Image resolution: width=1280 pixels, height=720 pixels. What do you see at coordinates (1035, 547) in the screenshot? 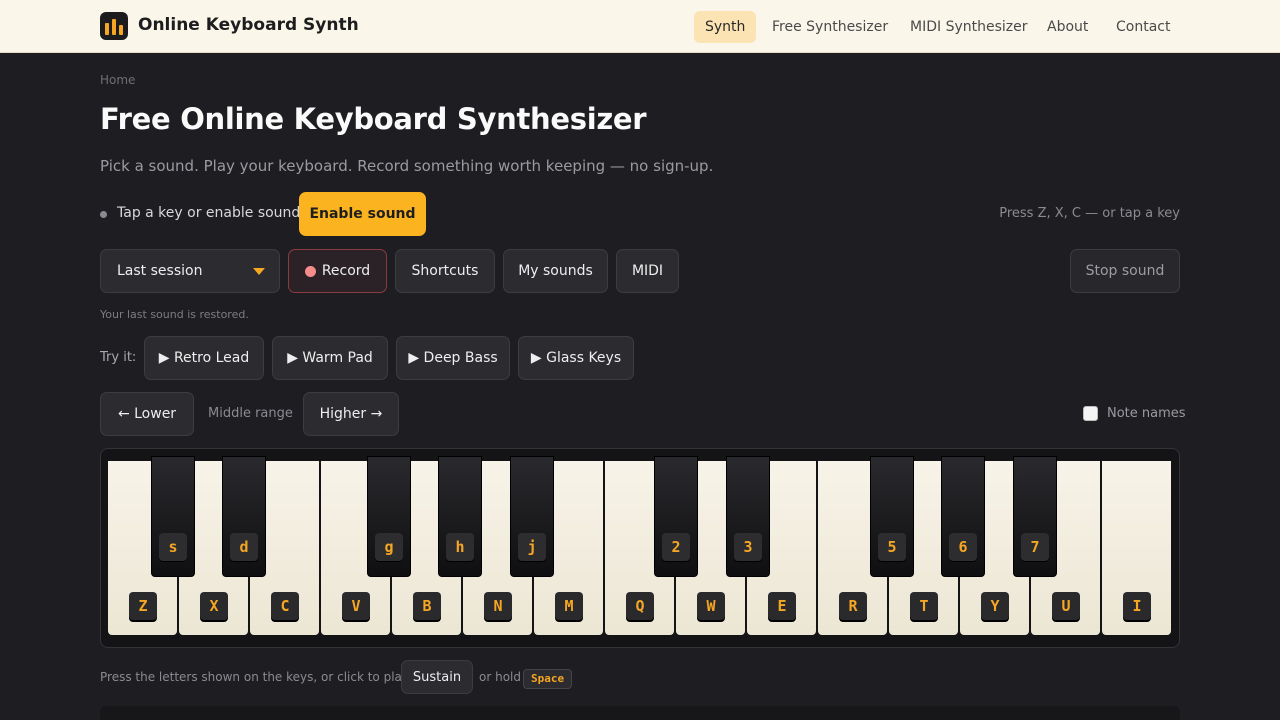
I see `key-label: 7` at bounding box center [1035, 547].